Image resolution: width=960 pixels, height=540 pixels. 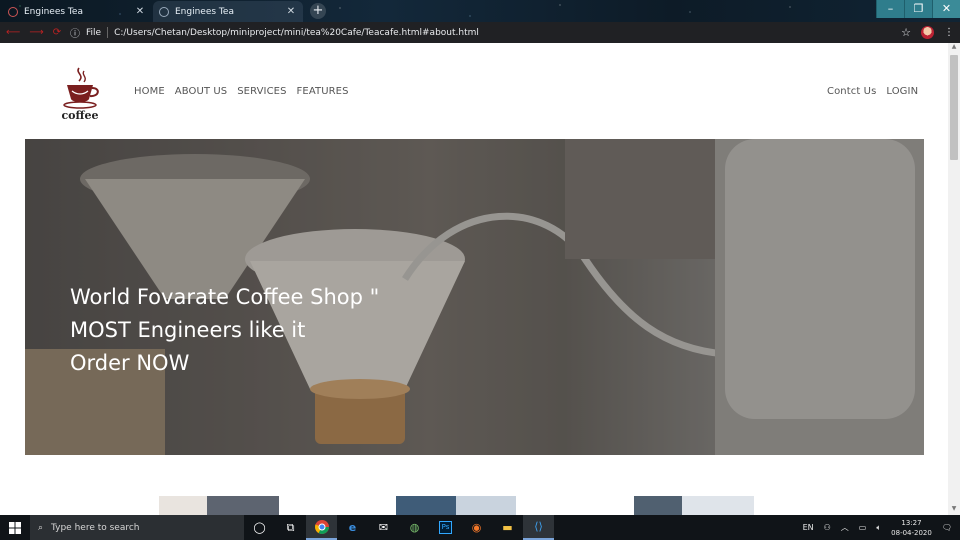 I want to click on page-scrollbar: ▲ ▼, so click(x=954, y=279).